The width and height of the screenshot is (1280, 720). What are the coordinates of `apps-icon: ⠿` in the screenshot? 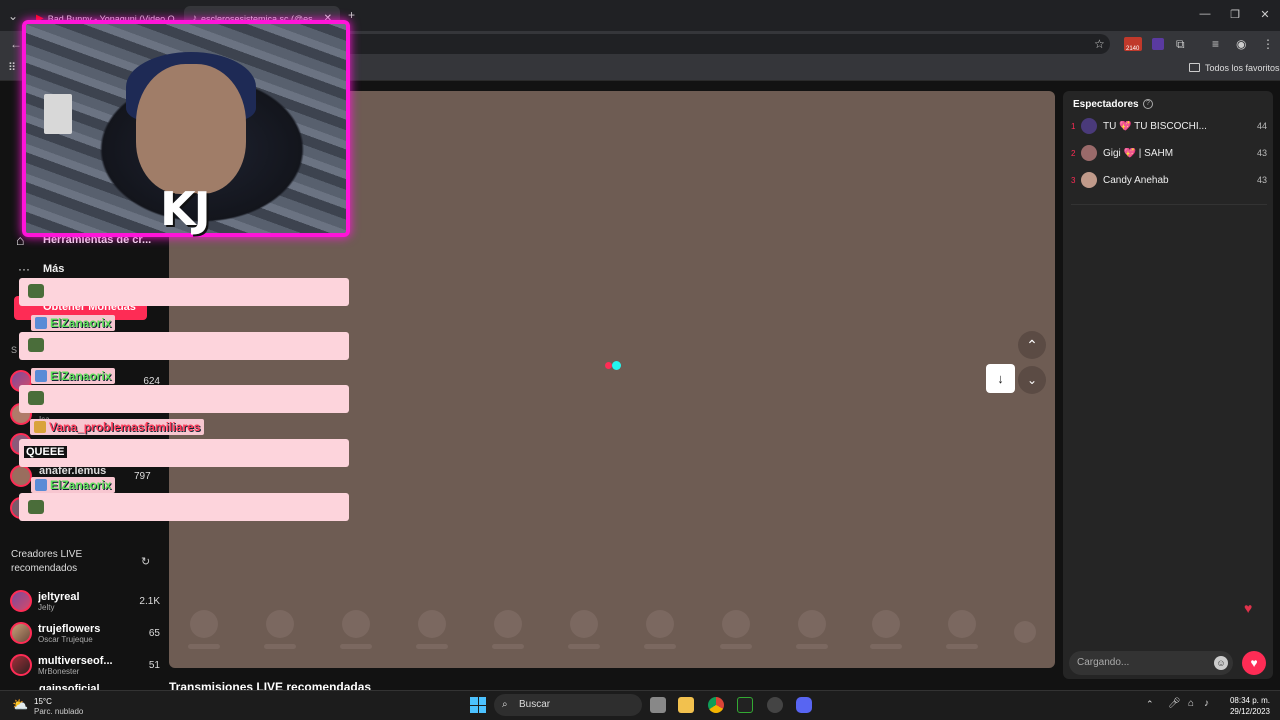 It's located at (12, 67).